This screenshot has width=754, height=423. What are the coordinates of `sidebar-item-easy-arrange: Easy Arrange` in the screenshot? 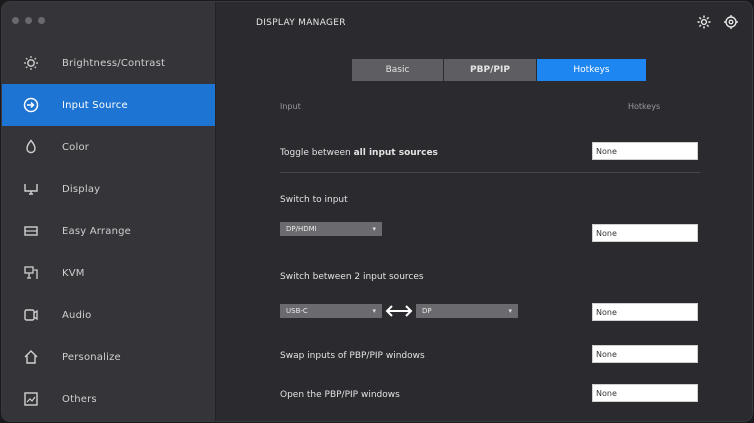 It's located at (108, 231).